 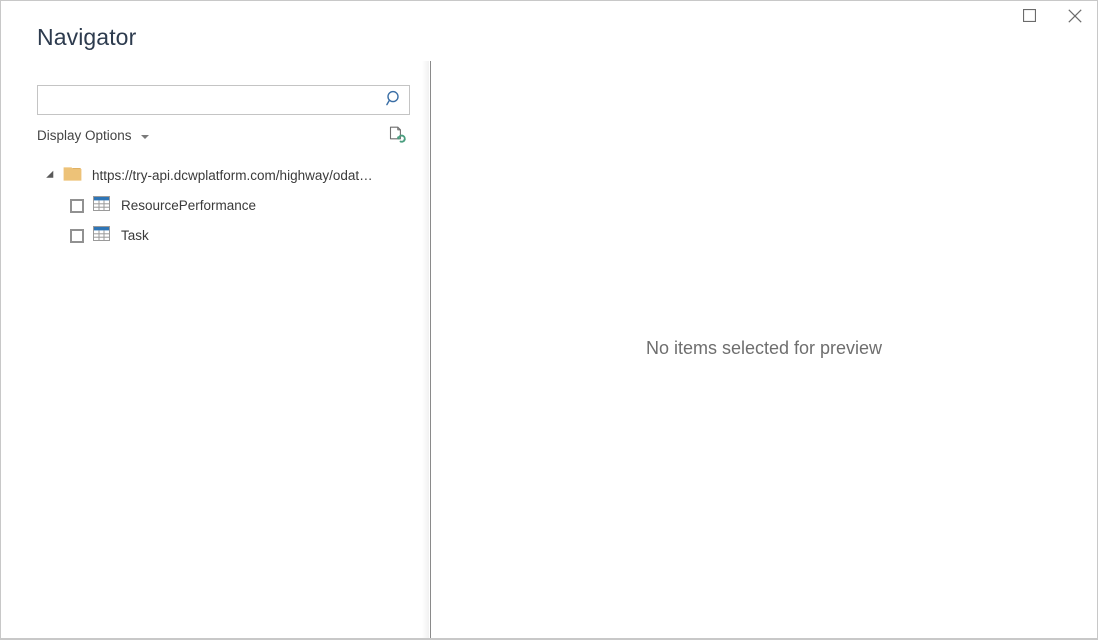 What do you see at coordinates (208, 100) in the screenshot?
I see `search-input` at bounding box center [208, 100].